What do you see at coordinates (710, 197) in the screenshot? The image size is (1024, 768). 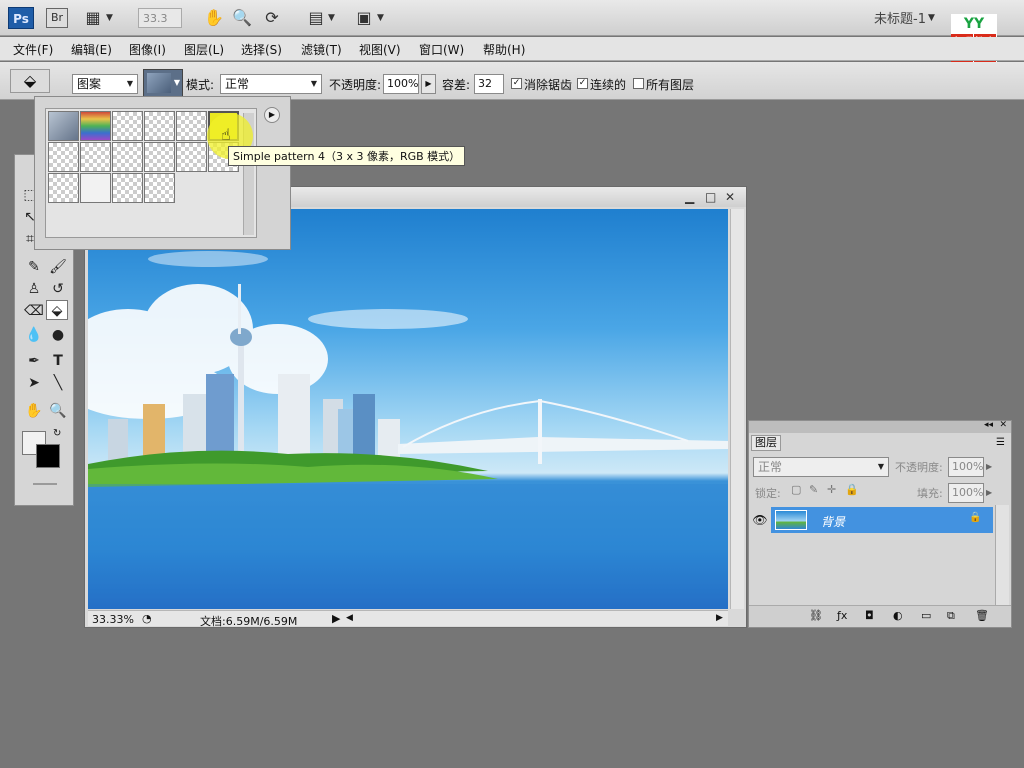 I see `maximize-icon: □` at bounding box center [710, 197].